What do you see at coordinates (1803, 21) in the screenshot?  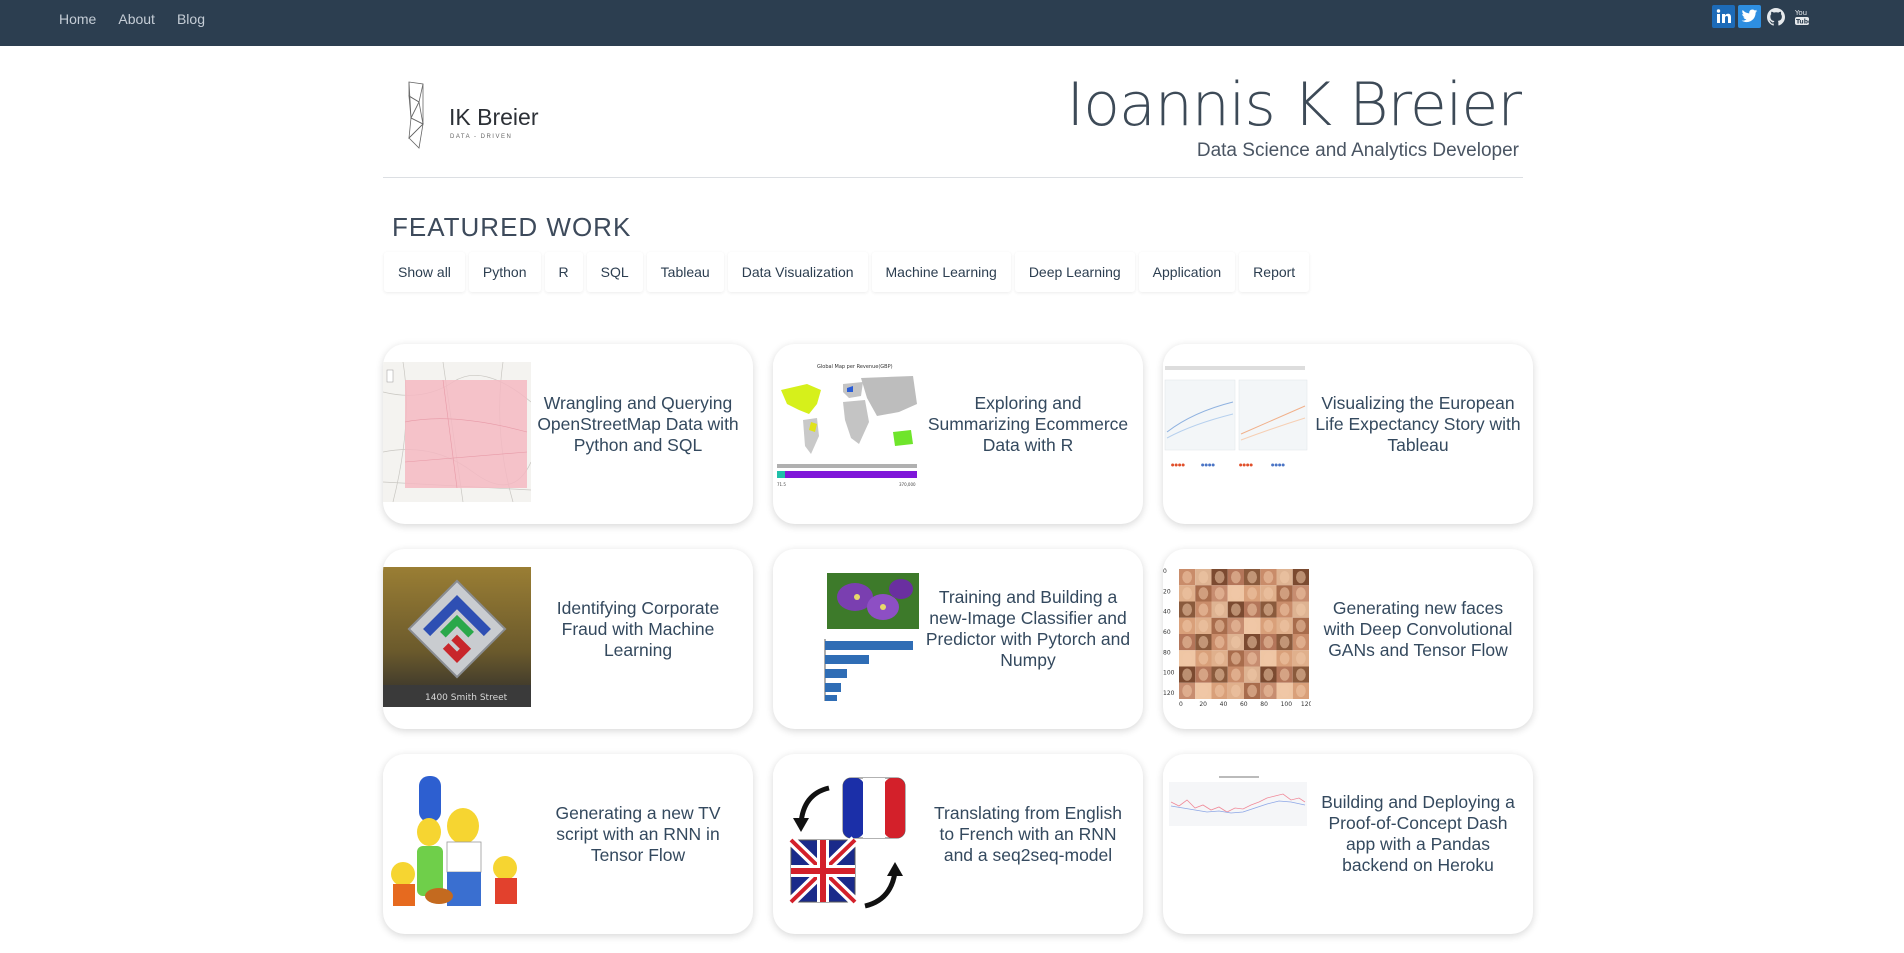 I see `svg-text: Tube` at bounding box center [1803, 21].